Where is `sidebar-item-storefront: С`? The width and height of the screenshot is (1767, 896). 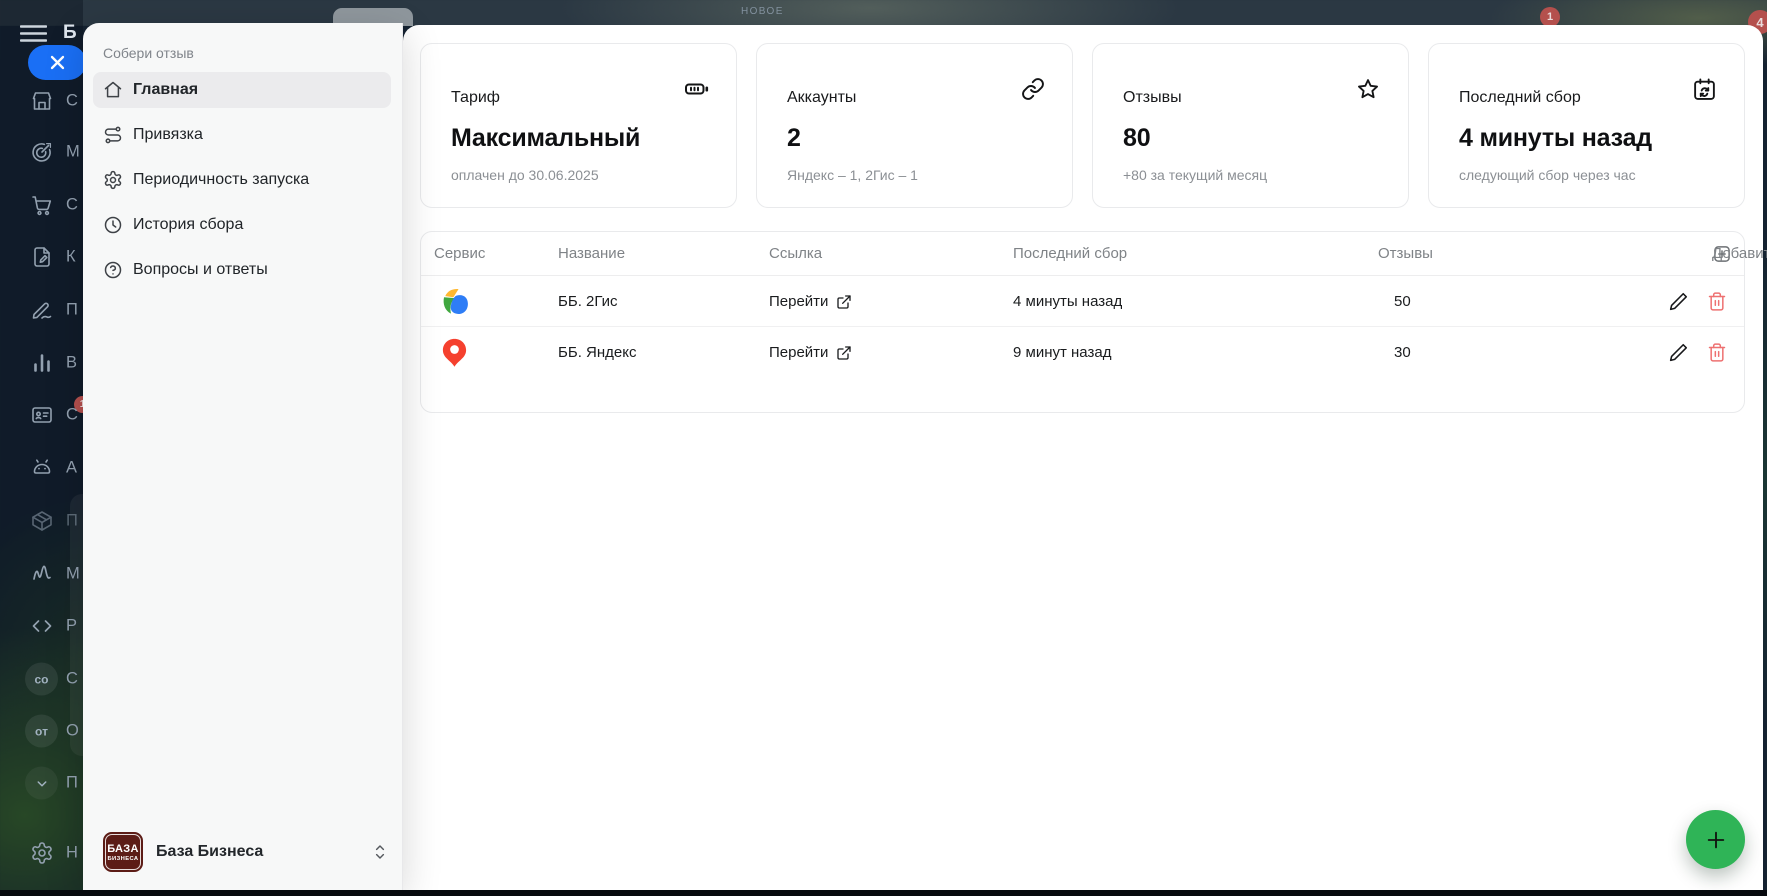
sidebar-item-storefront: С is located at coordinates (41, 101).